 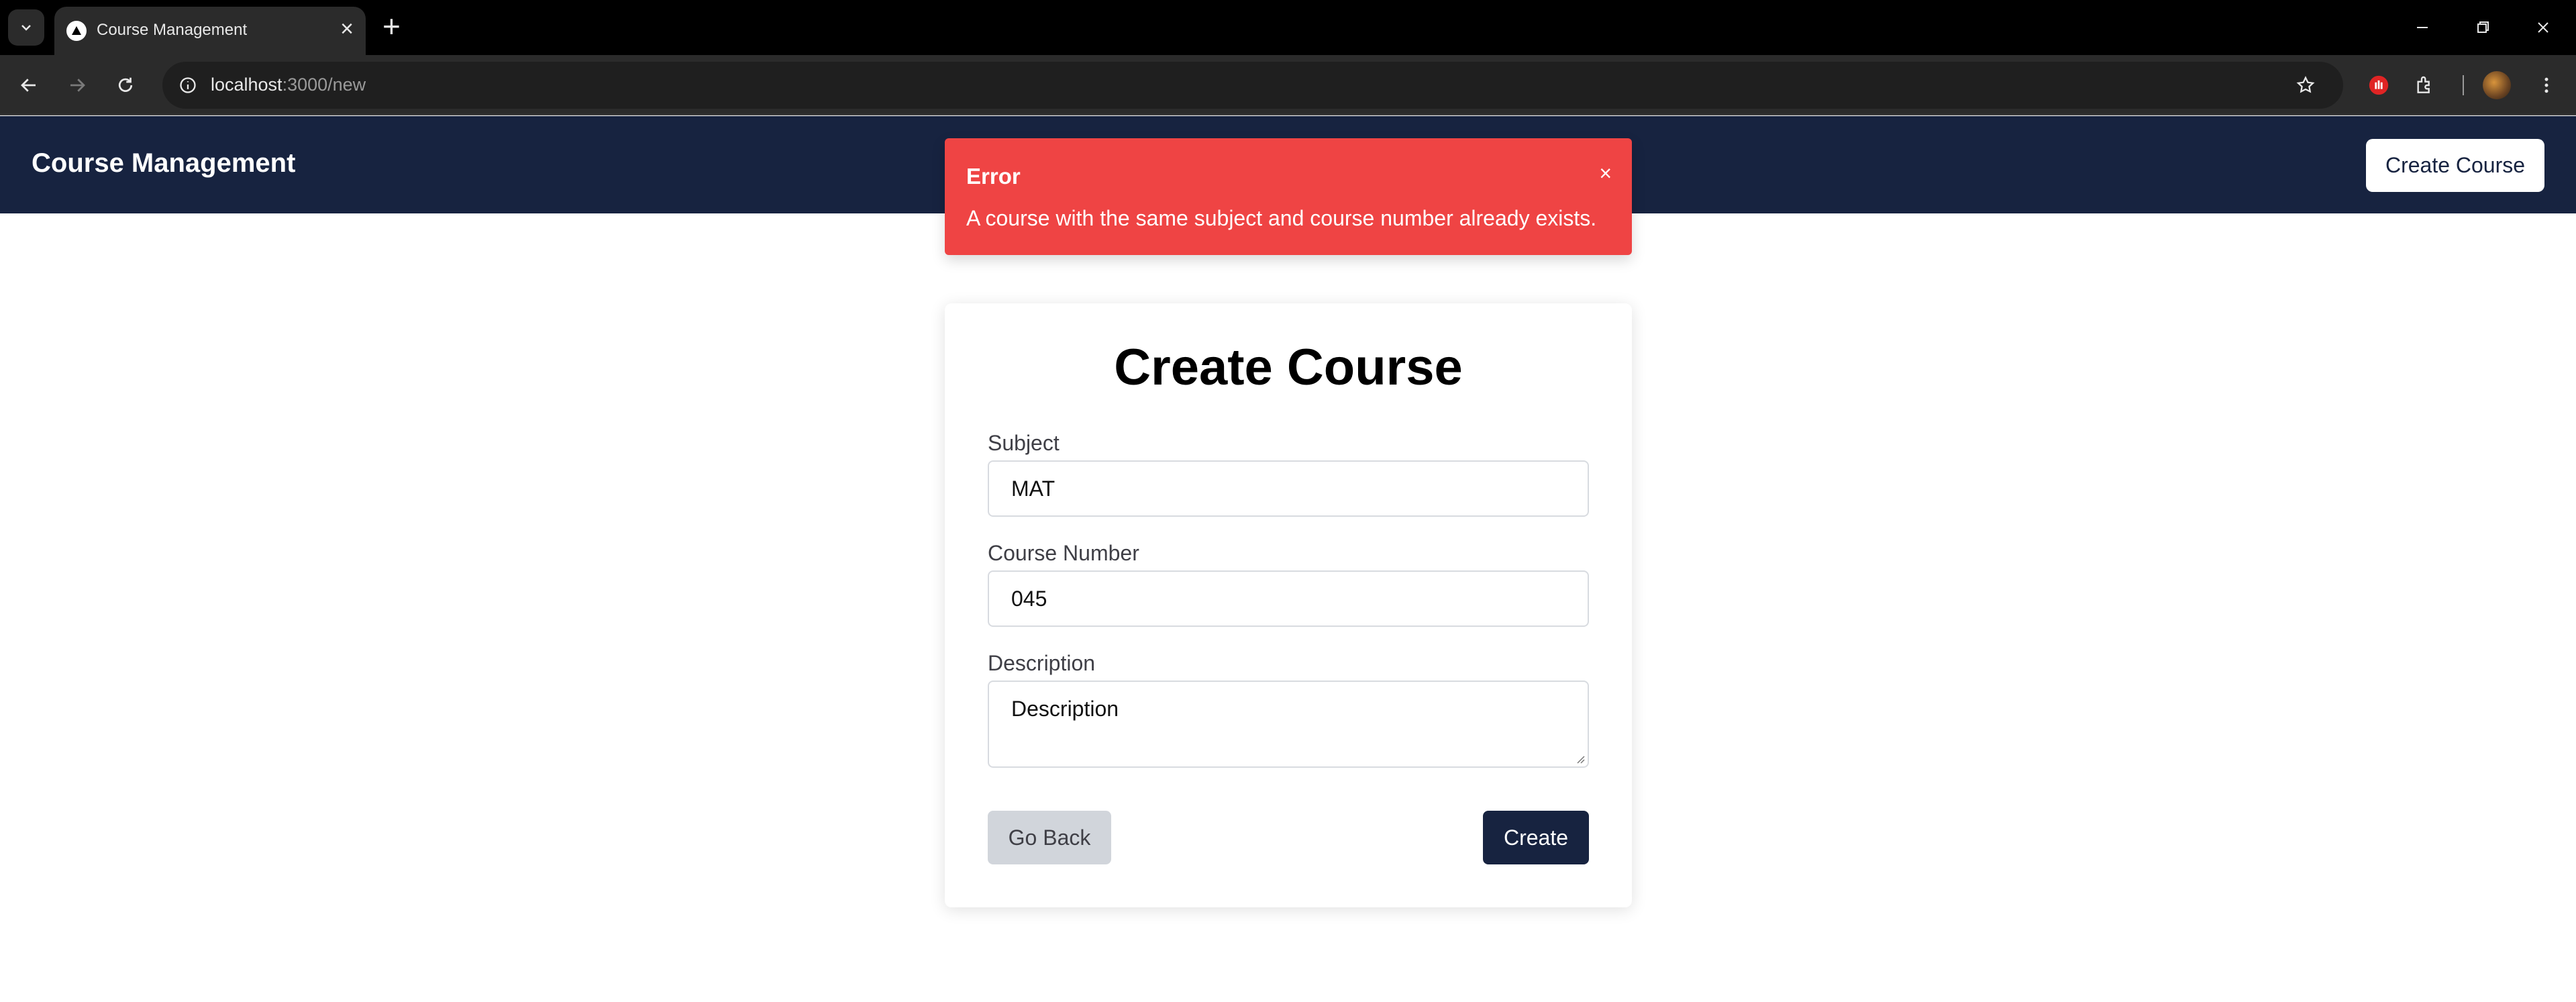 What do you see at coordinates (125, 85) in the screenshot?
I see `reload-icon` at bounding box center [125, 85].